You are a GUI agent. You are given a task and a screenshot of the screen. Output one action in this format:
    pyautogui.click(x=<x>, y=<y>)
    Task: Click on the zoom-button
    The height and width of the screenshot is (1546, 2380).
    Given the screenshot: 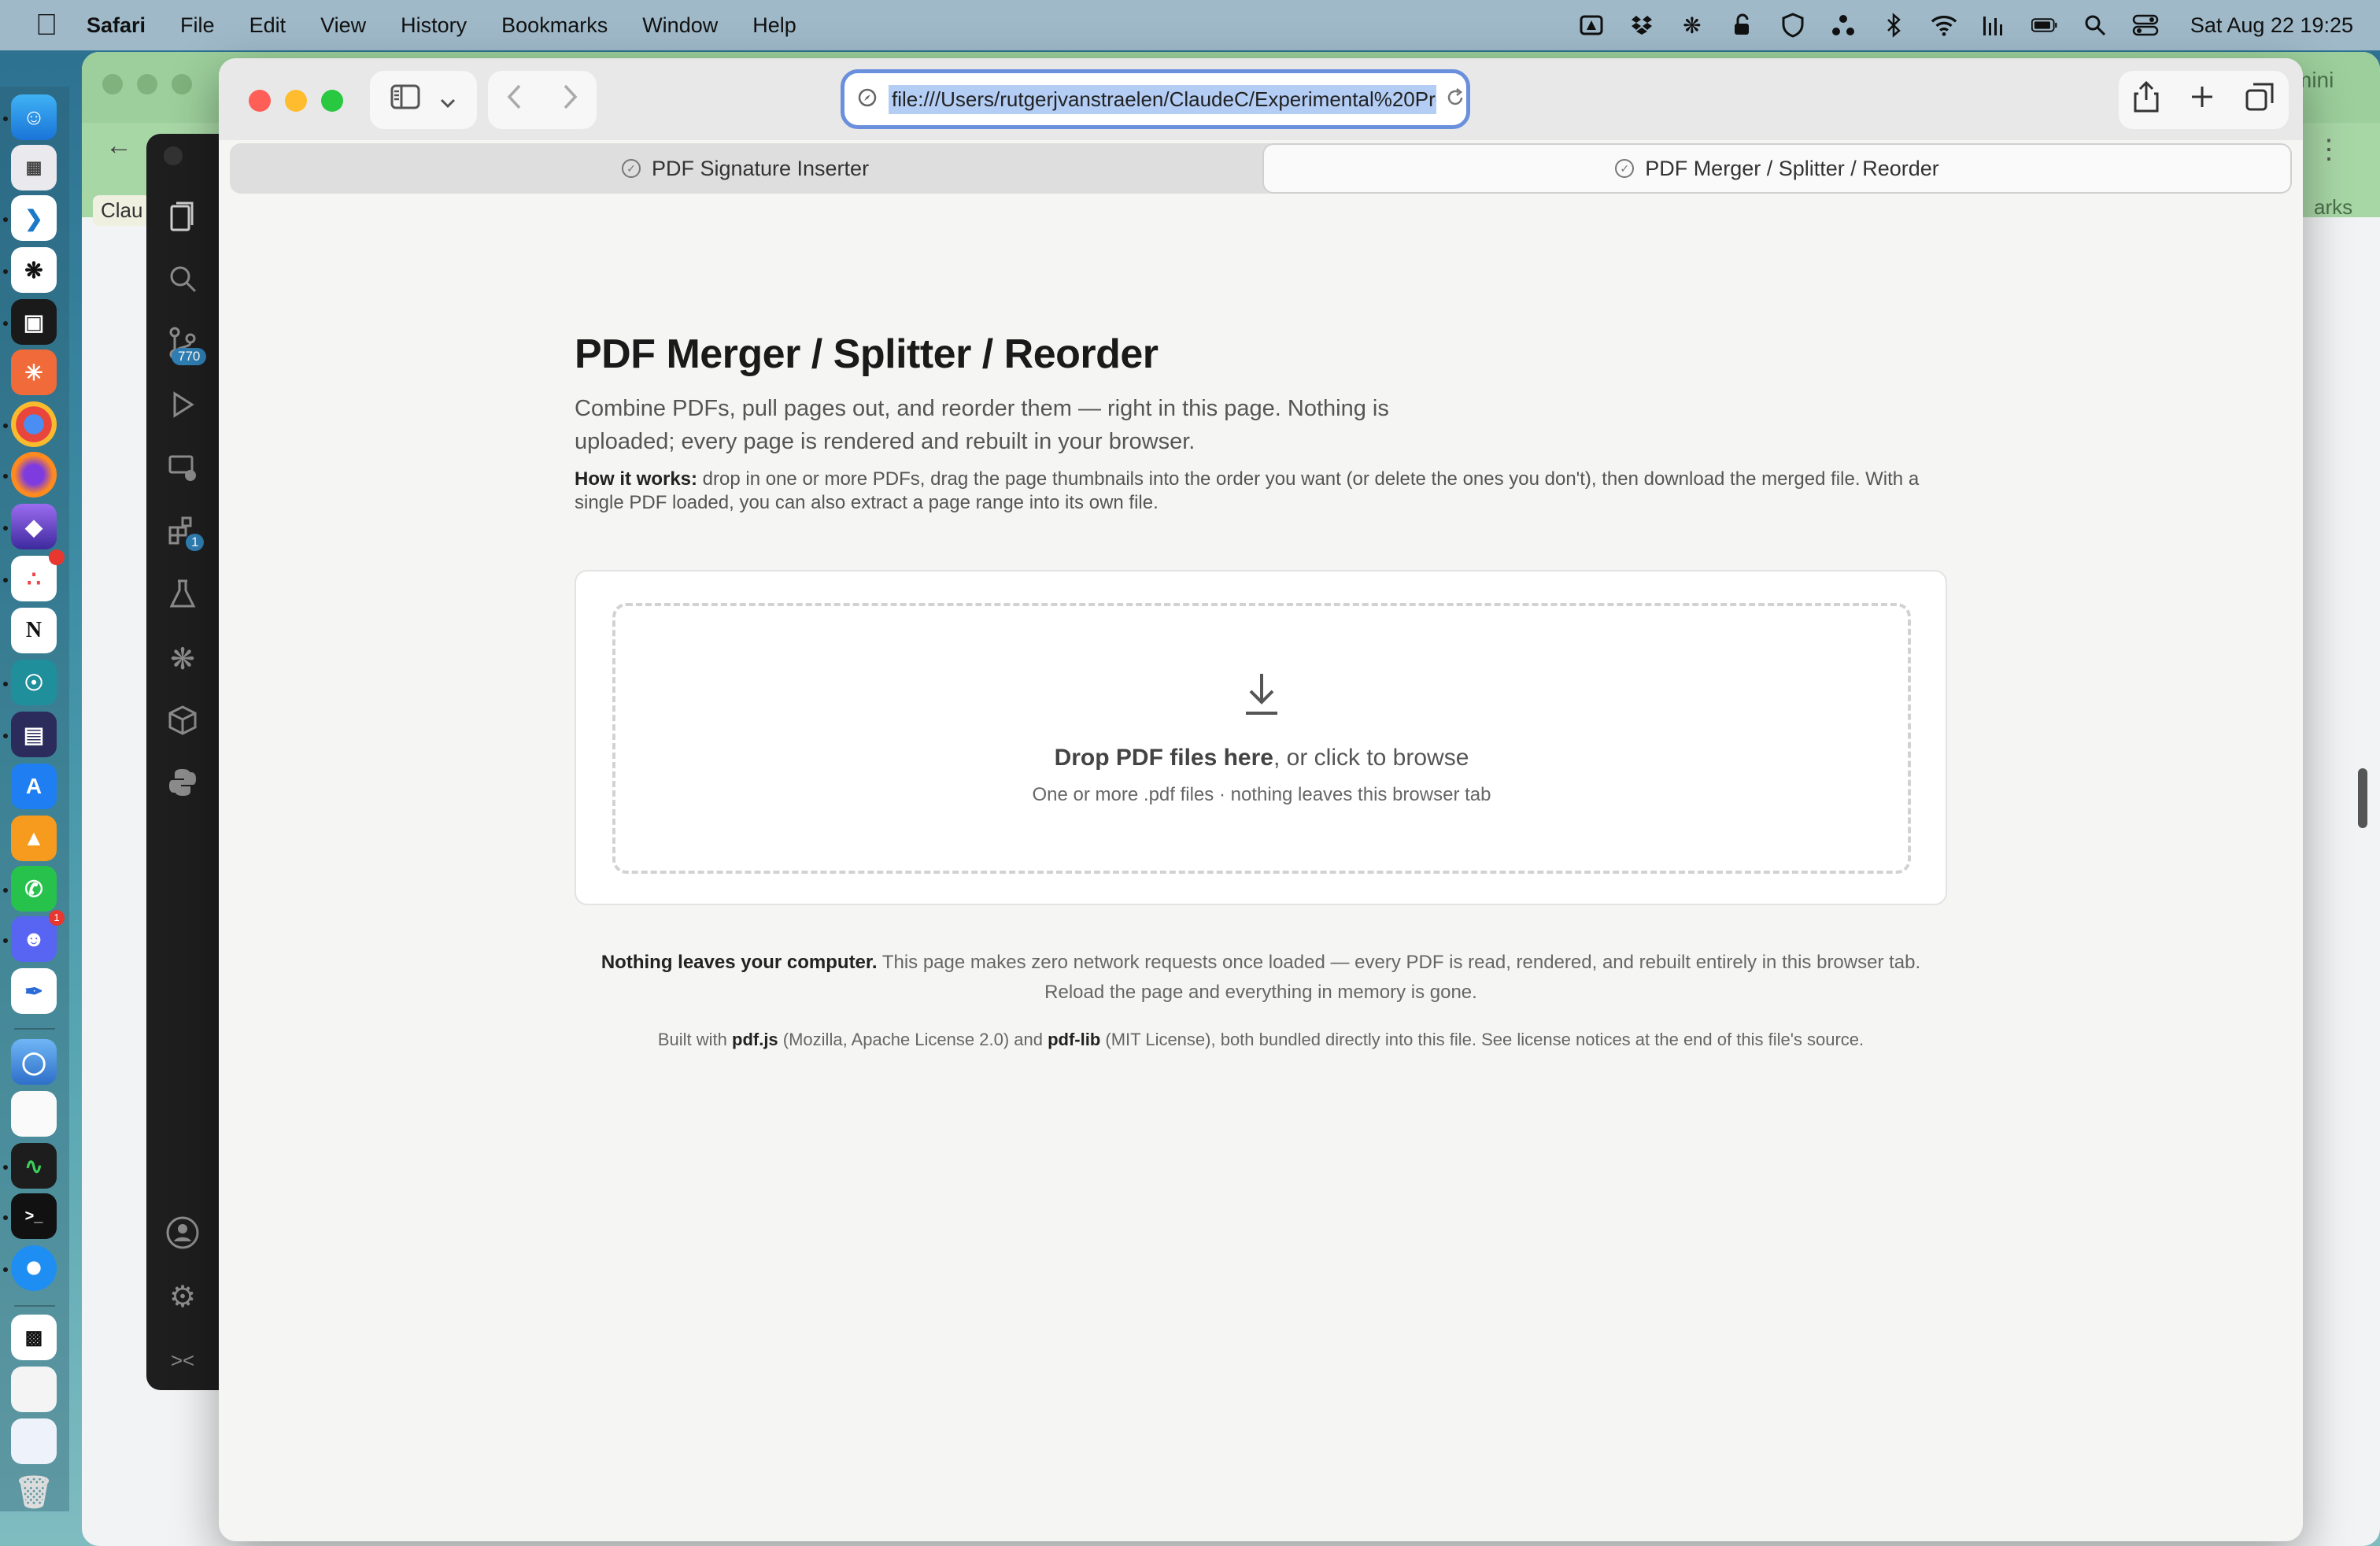 What is the action you would take?
    pyautogui.click(x=332, y=101)
    